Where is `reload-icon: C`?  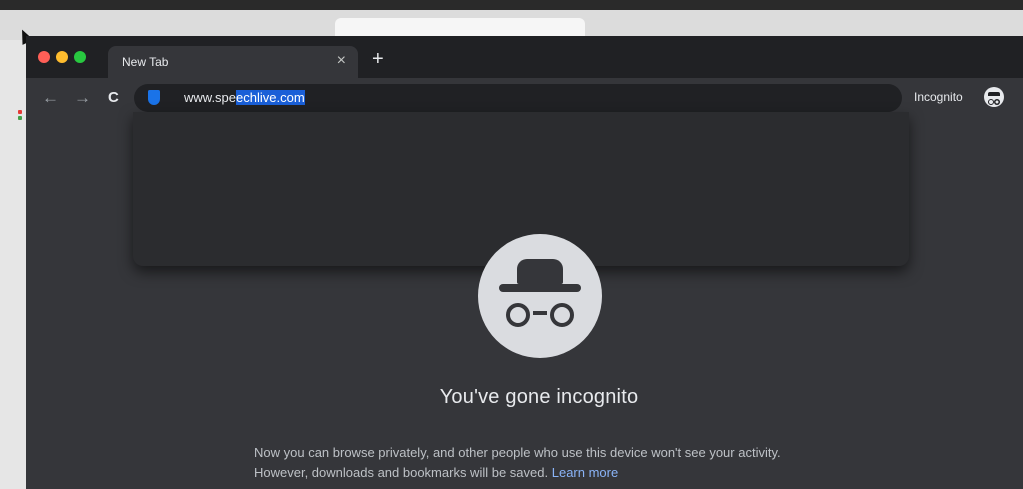 reload-icon: C is located at coordinates (113, 97).